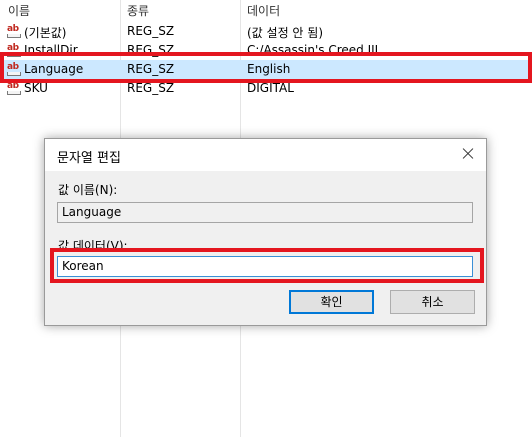 The image size is (532, 437). I want to click on row-name: Language, so click(54, 69).